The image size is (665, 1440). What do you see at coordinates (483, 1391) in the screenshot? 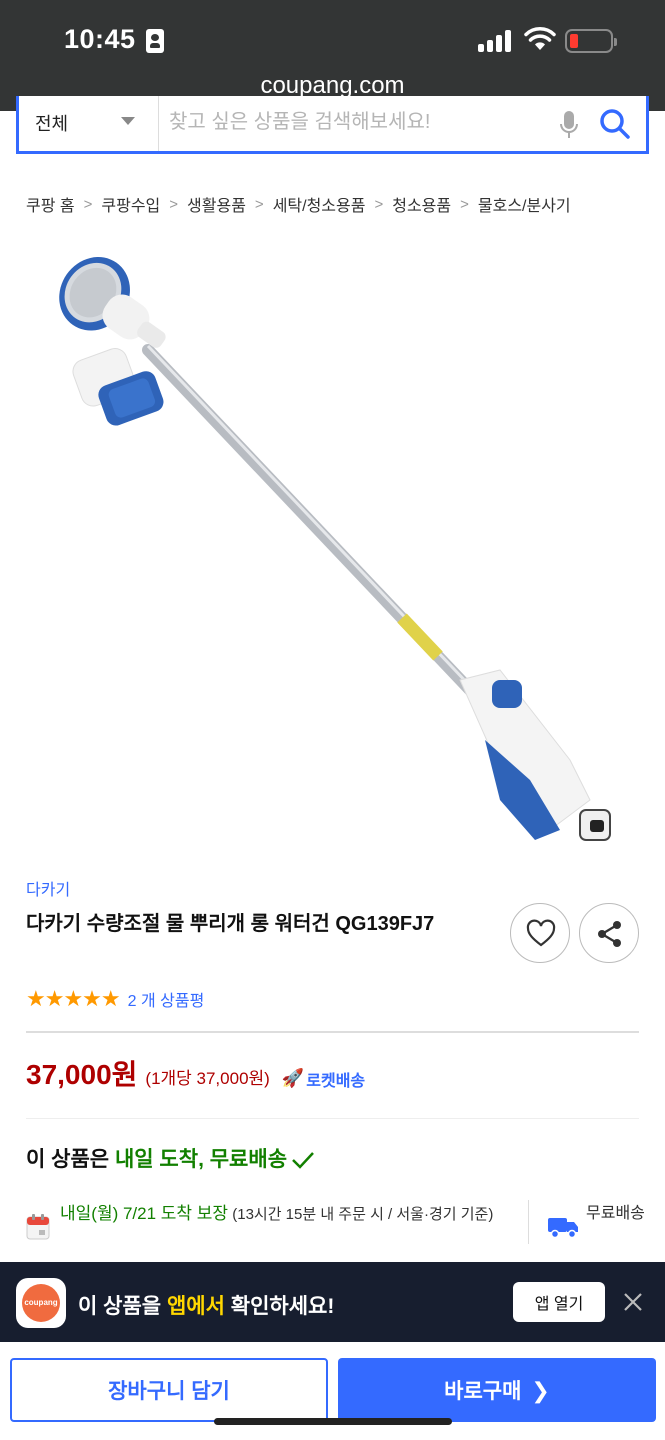
I see `buy-now-label: 바로구매` at bounding box center [483, 1391].